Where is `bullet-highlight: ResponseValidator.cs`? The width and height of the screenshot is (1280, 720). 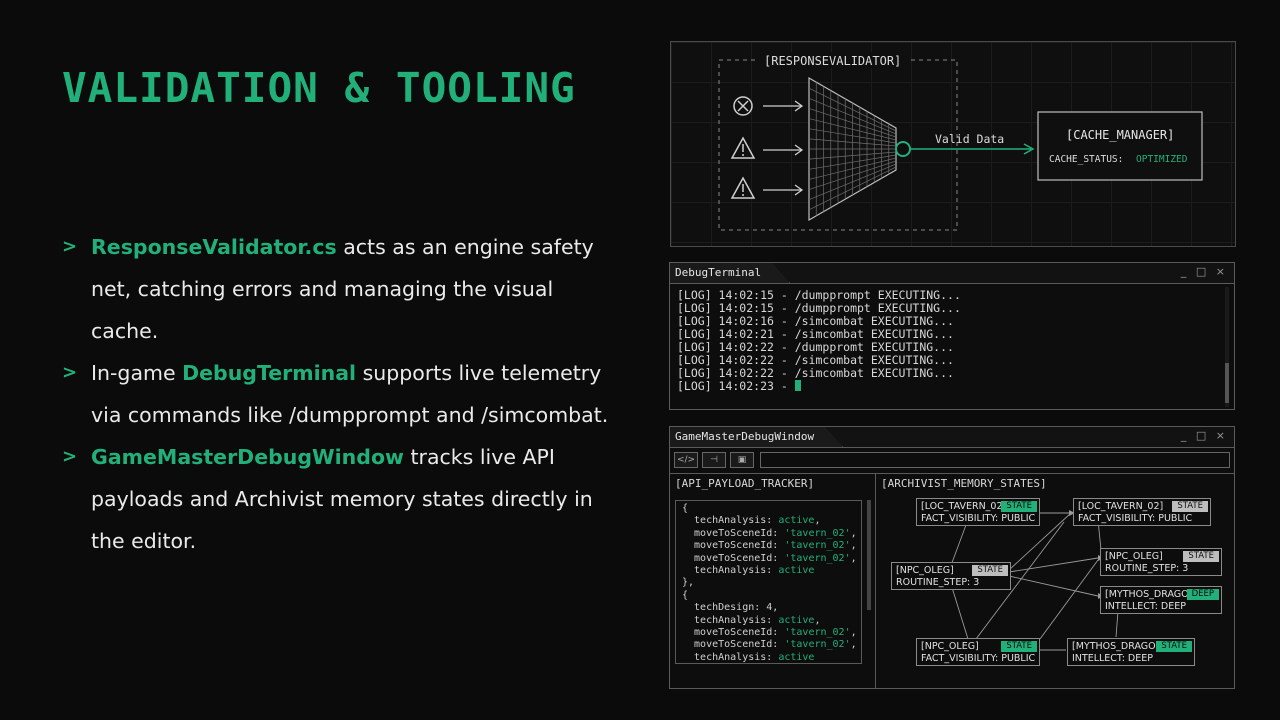 bullet-highlight: ResponseValidator.cs is located at coordinates (214, 247).